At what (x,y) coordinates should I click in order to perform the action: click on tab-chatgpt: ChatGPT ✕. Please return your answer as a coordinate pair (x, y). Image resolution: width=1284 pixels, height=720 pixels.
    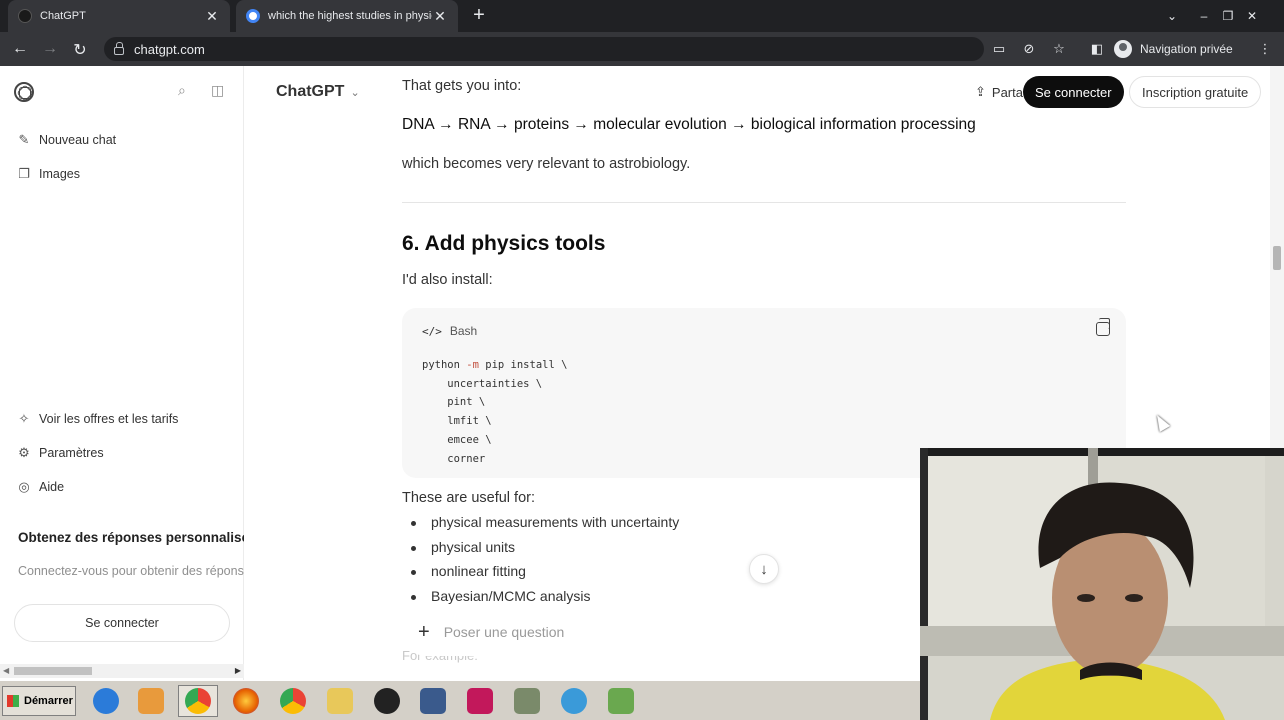
    Looking at the image, I should click on (119, 16).